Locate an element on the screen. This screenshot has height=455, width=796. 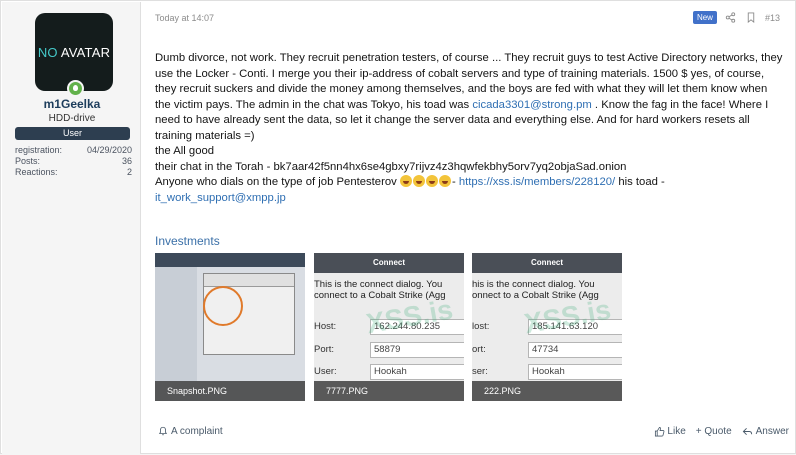
new-badge: New is located at coordinates (704, 17).